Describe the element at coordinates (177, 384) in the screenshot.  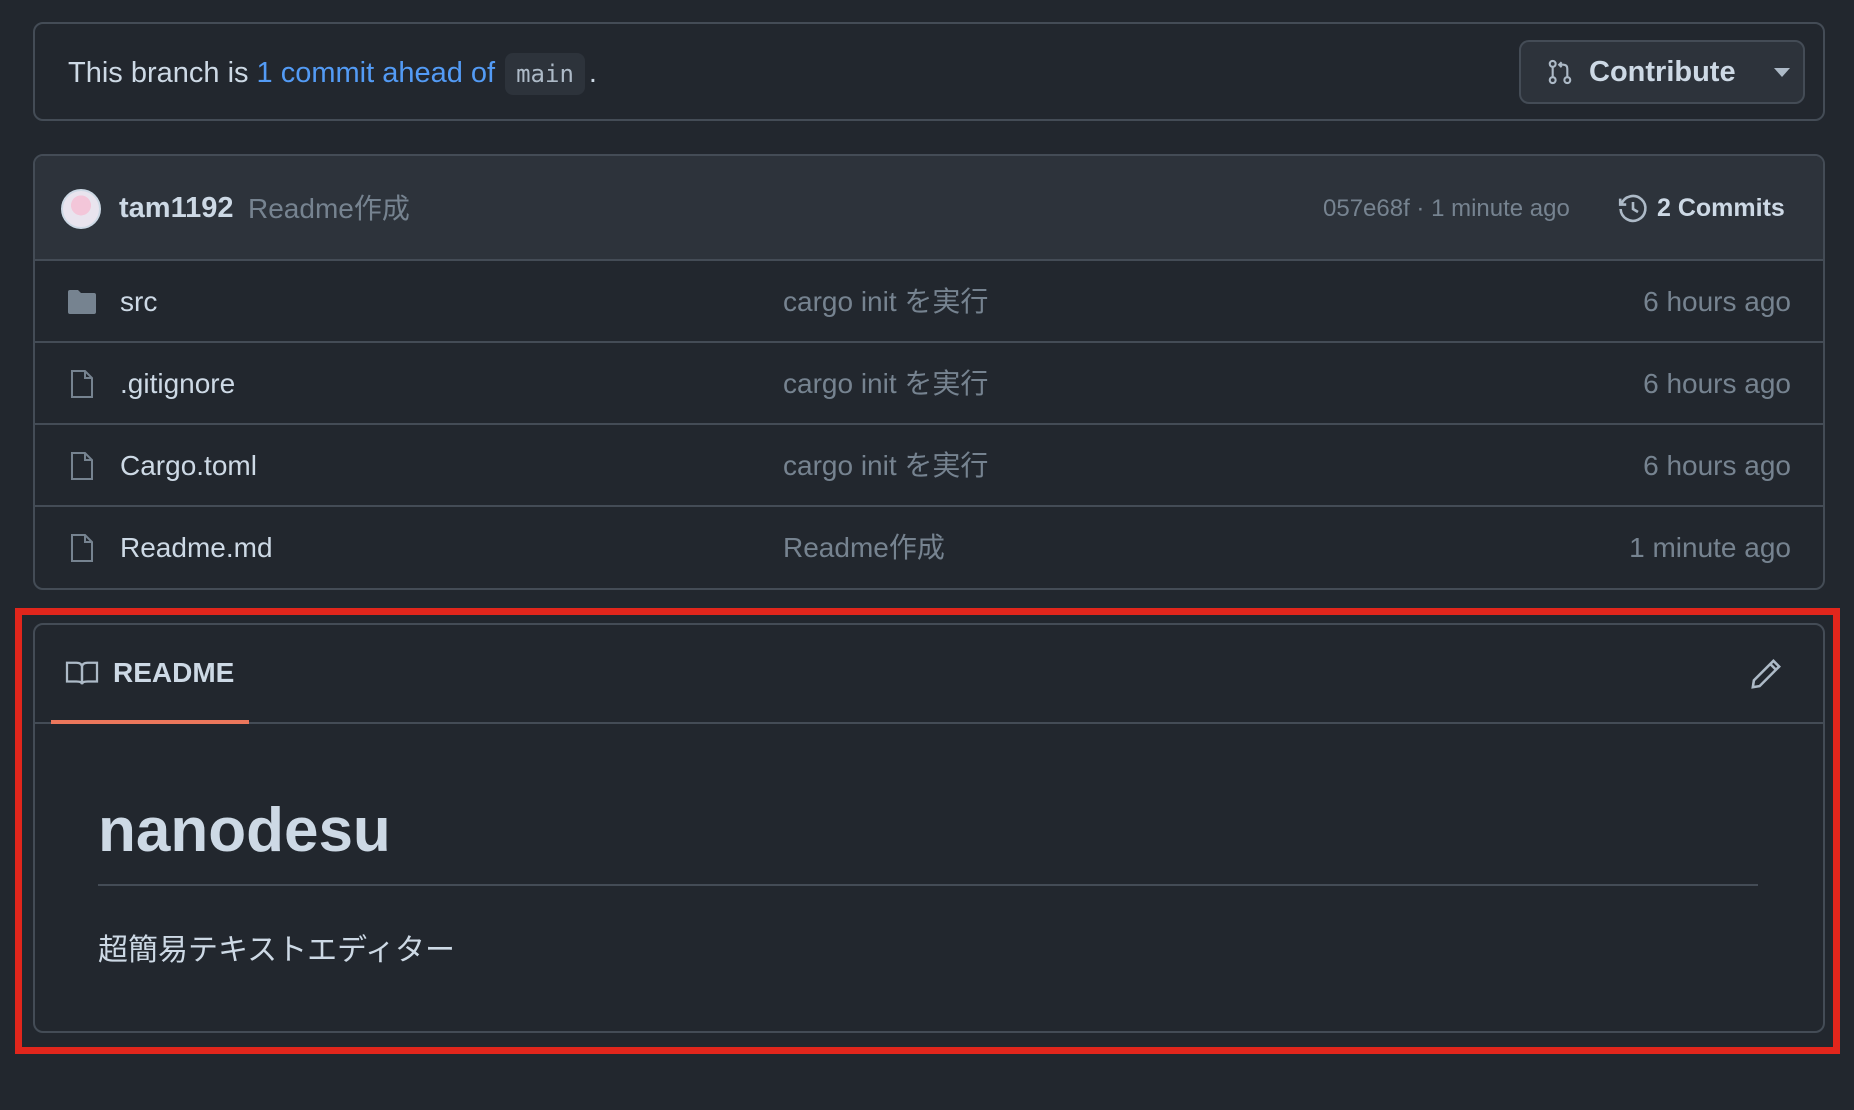
I see `file-name: .gitignore` at that location.